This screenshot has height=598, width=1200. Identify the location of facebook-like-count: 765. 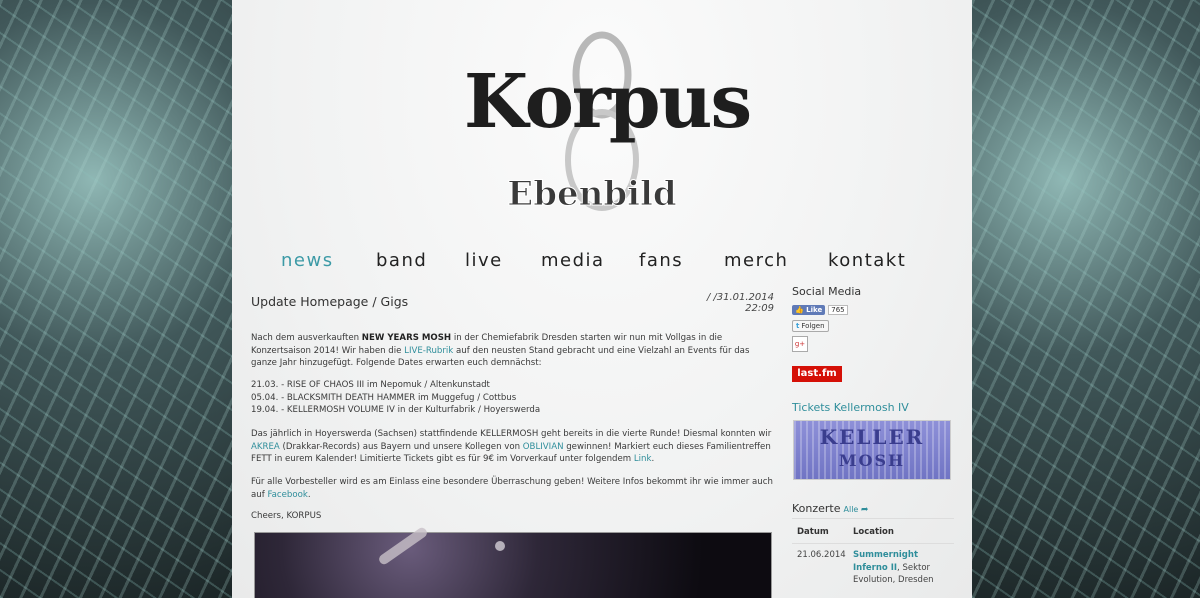
(838, 310).